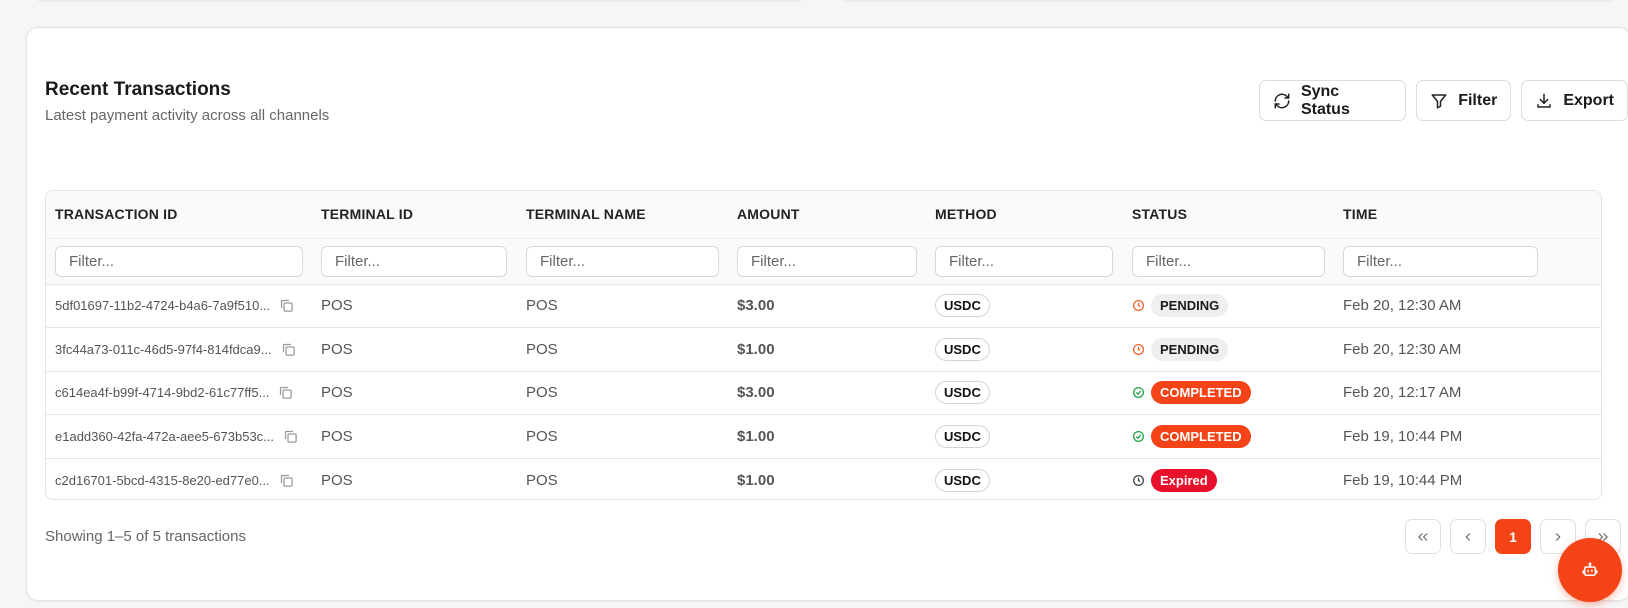 This screenshot has width=1628, height=608. Describe the element at coordinates (138, 89) in the screenshot. I see `page-title: Recent Transactions` at that location.